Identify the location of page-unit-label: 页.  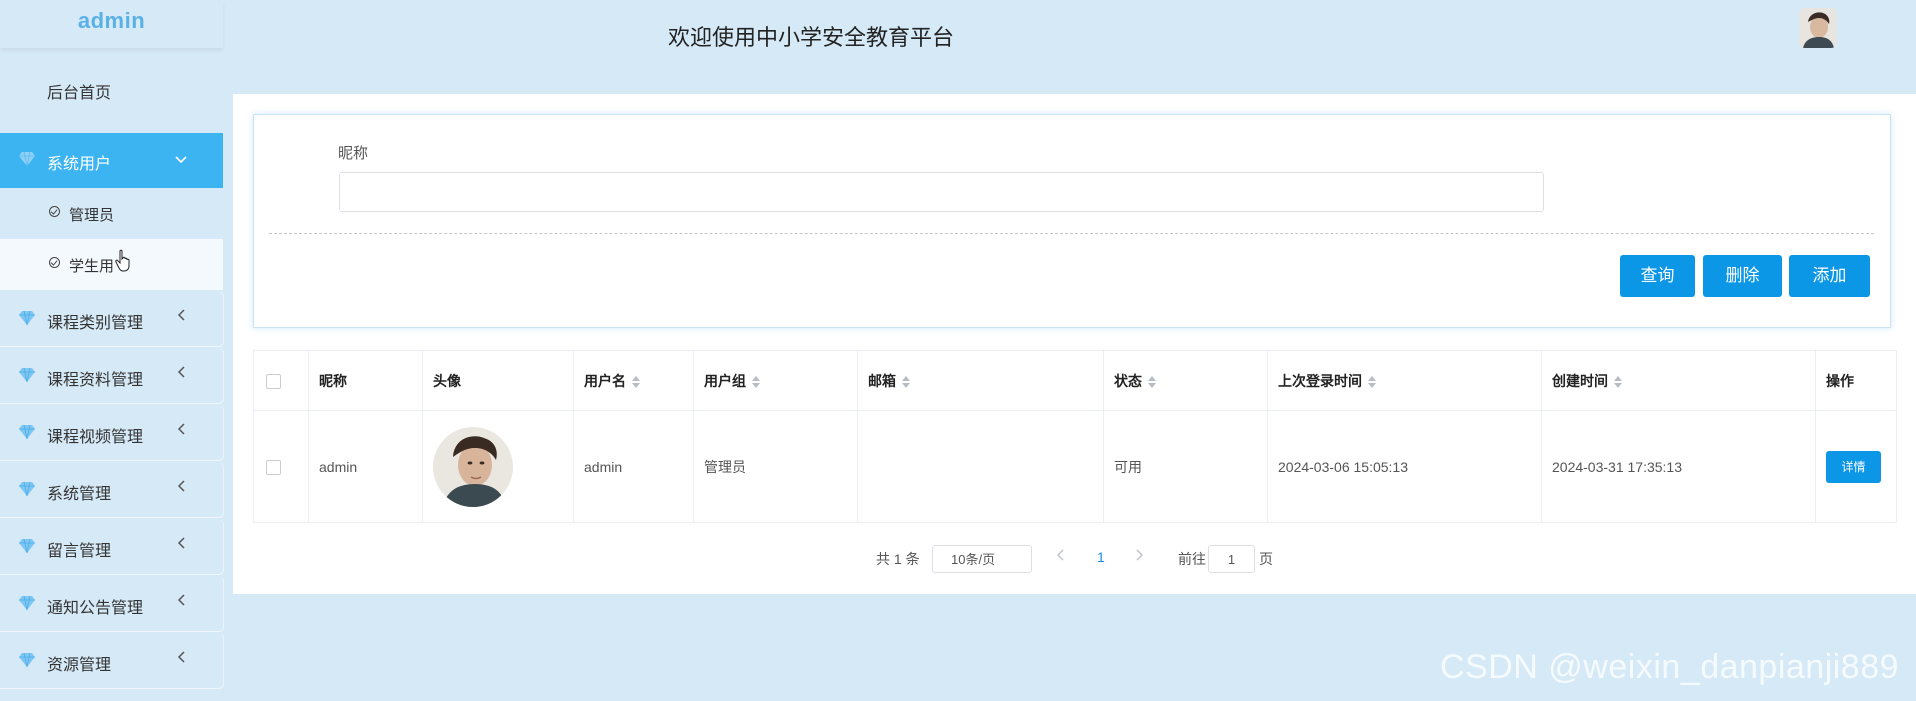
(1266, 559).